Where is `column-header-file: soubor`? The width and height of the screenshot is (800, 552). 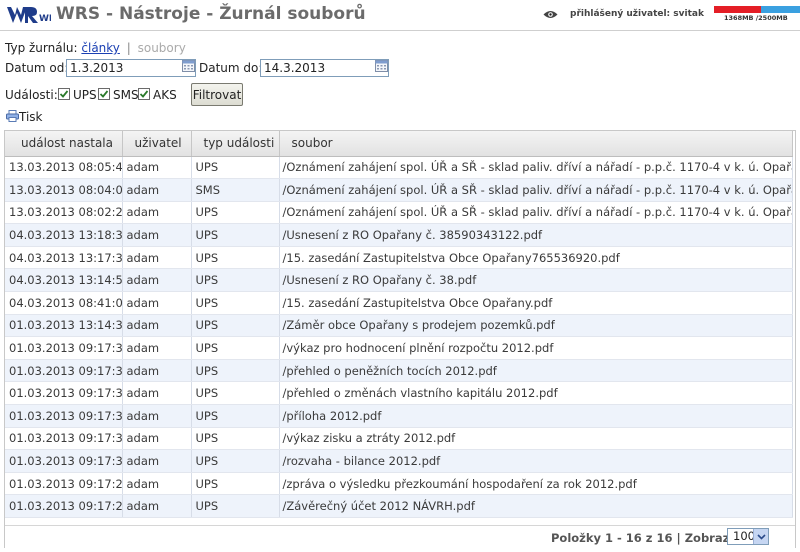
column-header-file: soubor is located at coordinates (536, 144).